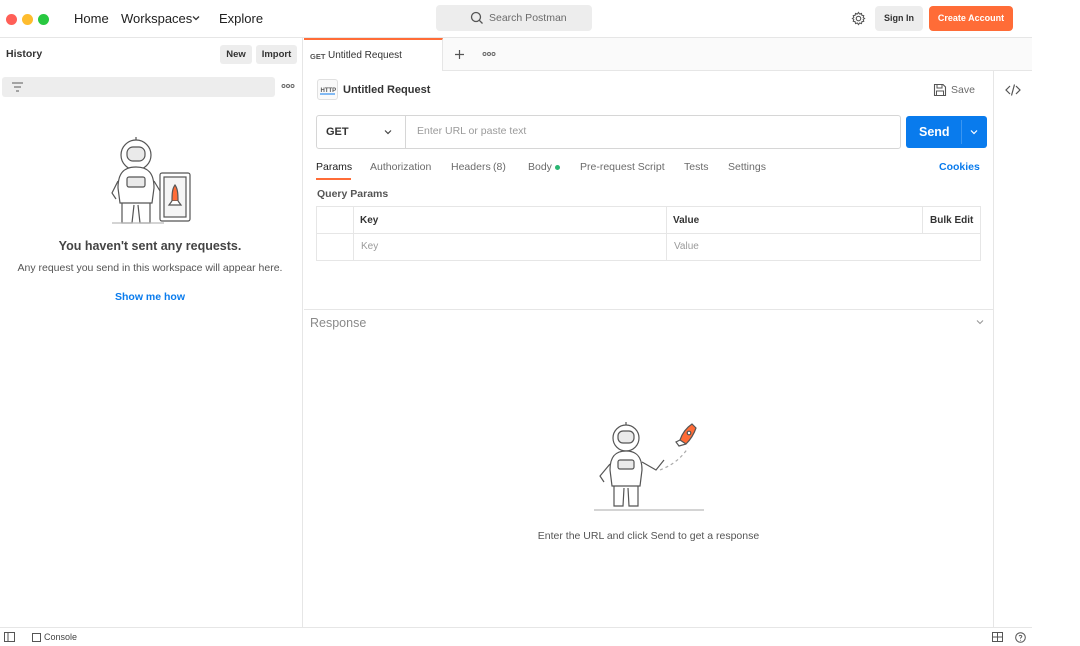  What do you see at coordinates (334, 167) in the screenshot?
I see `tab-params: Params` at bounding box center [334, 167].